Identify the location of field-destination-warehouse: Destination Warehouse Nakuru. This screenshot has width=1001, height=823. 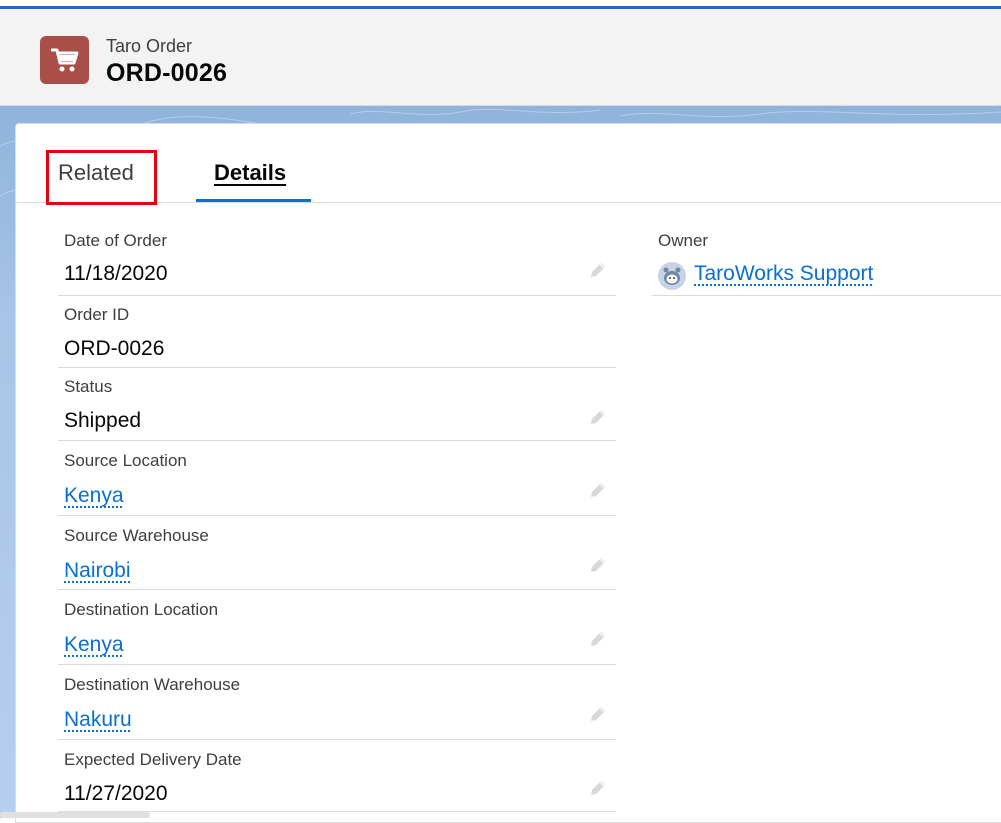
(337, 702).